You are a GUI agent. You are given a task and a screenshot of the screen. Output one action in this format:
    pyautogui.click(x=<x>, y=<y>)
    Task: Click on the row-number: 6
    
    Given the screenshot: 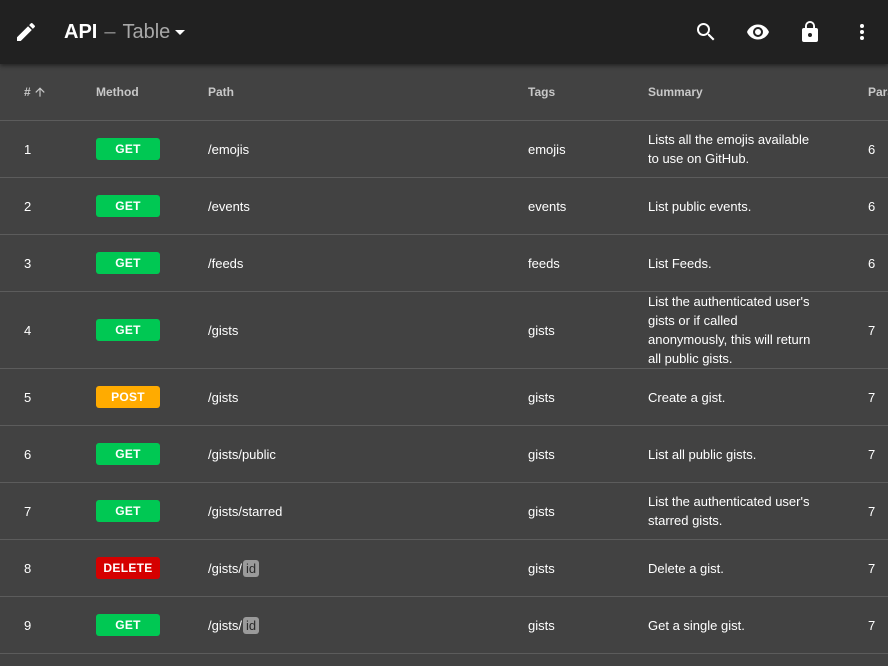 What is the action you would take?
    pyautogui.click(x=28, y=454)
    